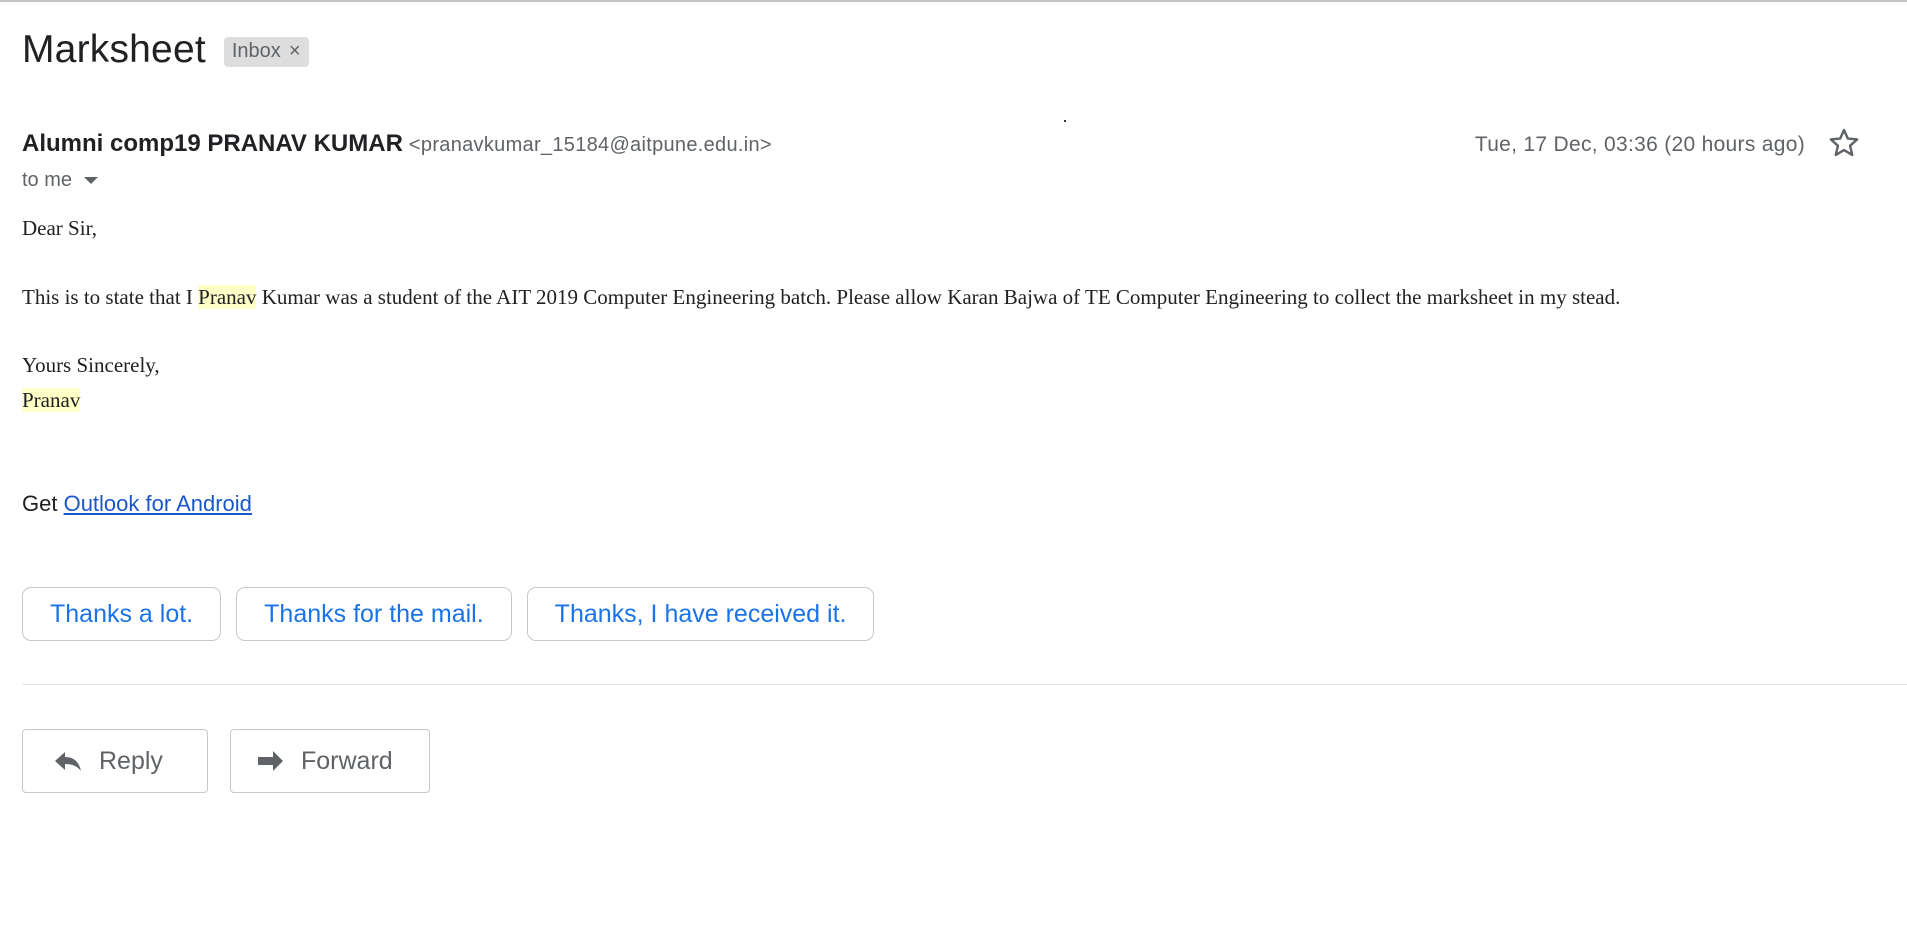 The width and height of the screenshot is (1907, 941). I want to click on recipient-details-toggle: to me, so click(60, 180).